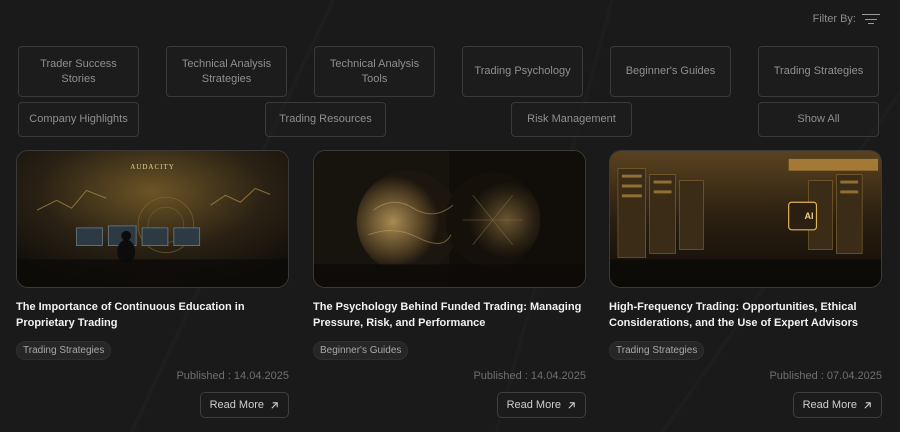 The height and width of the screenshot is (432, 900). Describe the element at coordinates (818, 71) in the screenshot. I see `category-trading-strategies: Trading Strategies` at that location.